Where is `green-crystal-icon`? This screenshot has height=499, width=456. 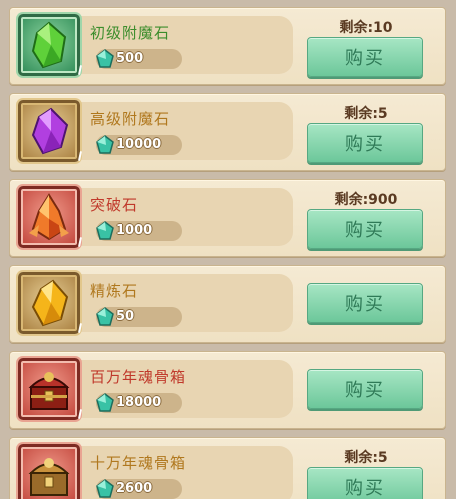 green-crystal-icon is located at coordinates (49, 45).